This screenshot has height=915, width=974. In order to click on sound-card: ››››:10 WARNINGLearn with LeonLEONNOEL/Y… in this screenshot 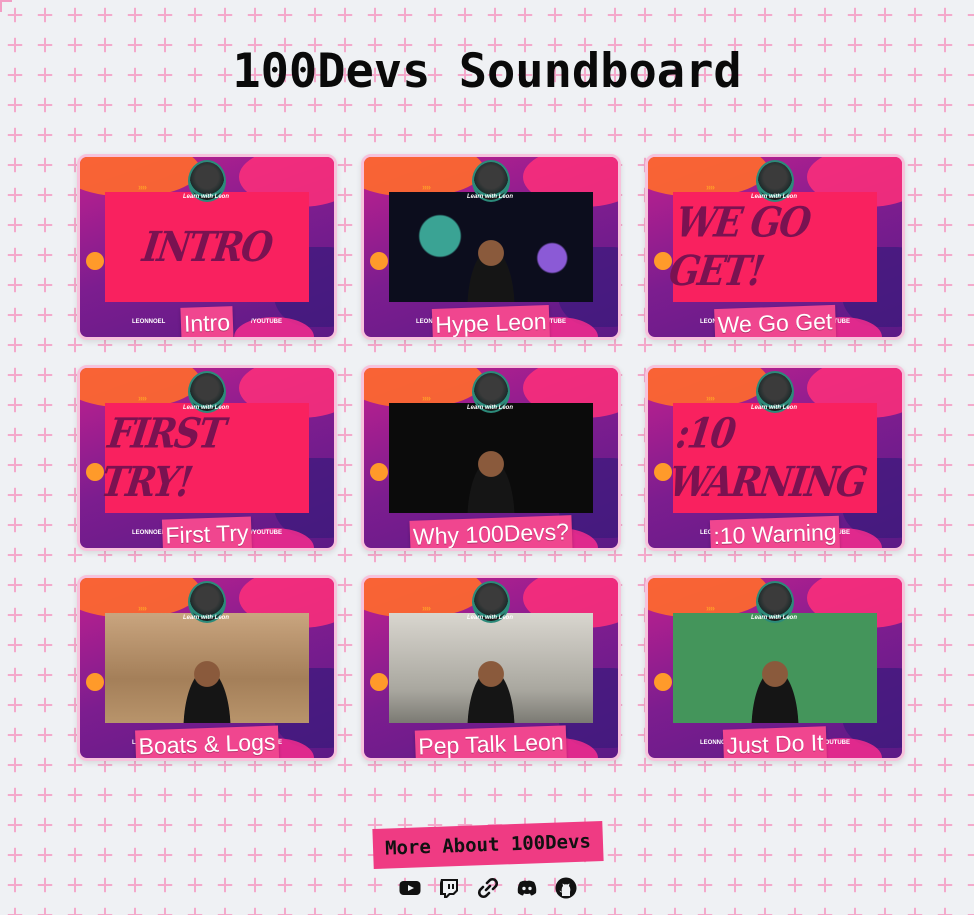, I will do `click(775, 458)`.